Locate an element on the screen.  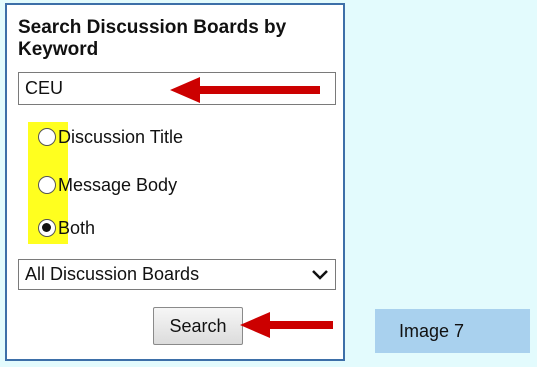
select-value: All Discussion Boards is located at coordinates (112, 274).